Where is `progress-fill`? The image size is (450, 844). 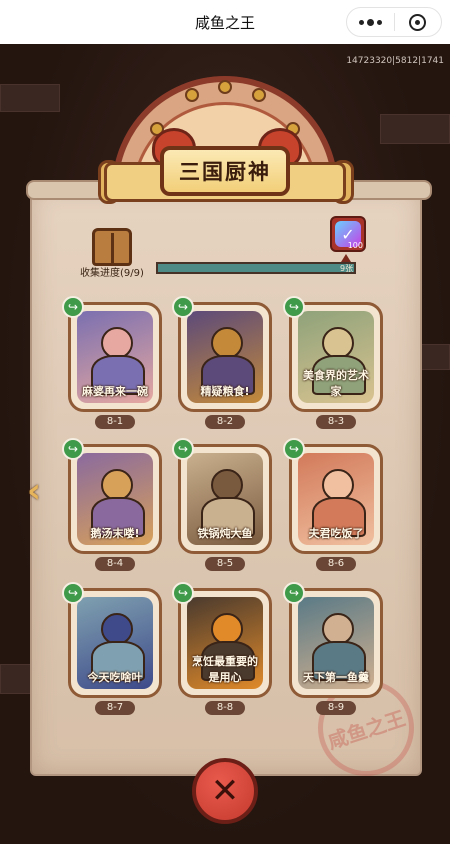
progress-fill is located at coordinates (256, 268).